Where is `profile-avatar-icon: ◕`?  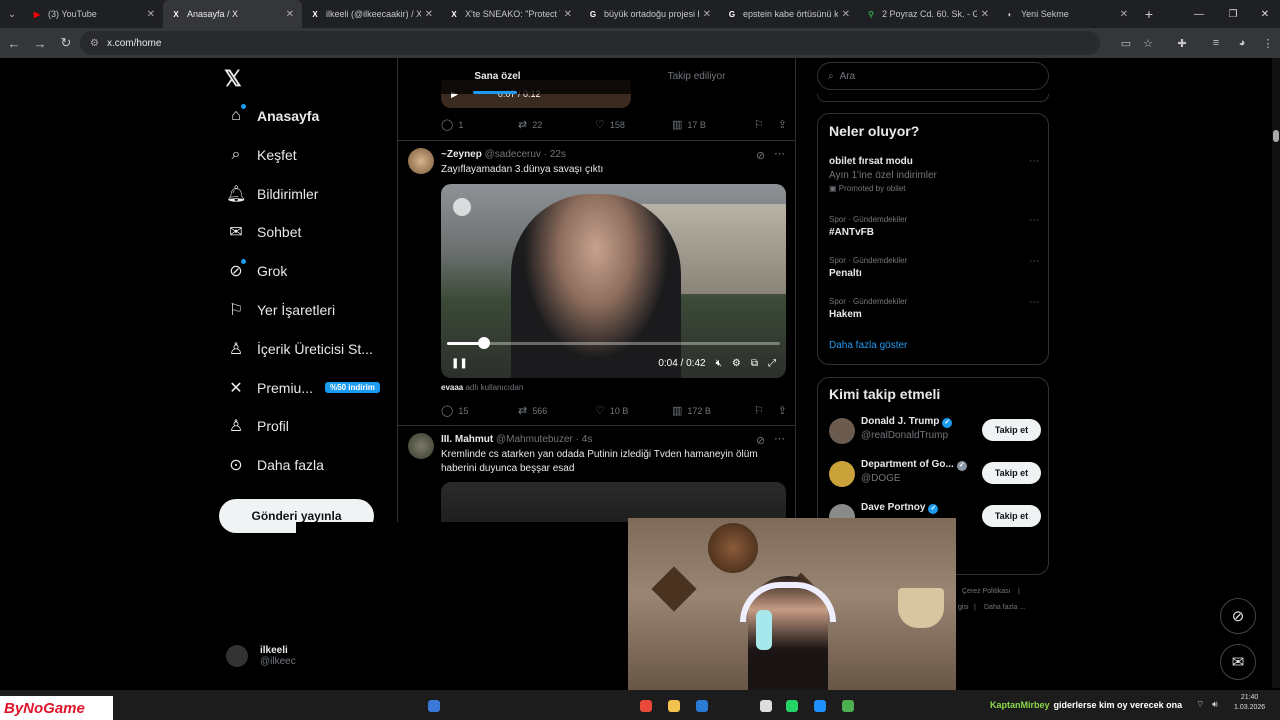 profile-avatar-icon: ◕ is located at coordinates (1242, 43).